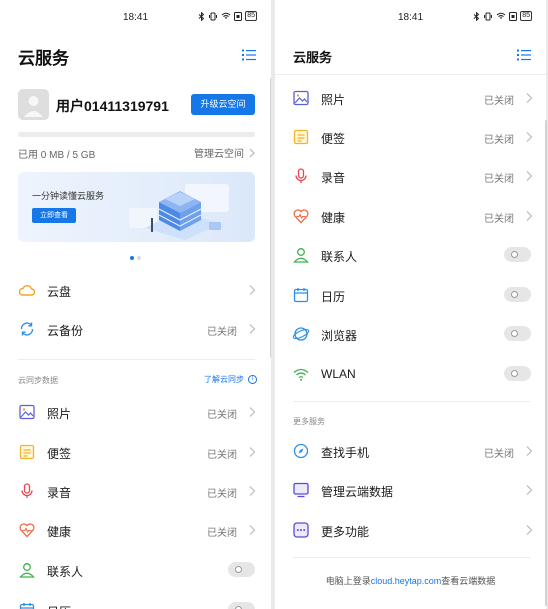 The width and height of the screenshot is (548, 609). I want to click on manage-storage-label: 管理云空间, so click(219, 154).